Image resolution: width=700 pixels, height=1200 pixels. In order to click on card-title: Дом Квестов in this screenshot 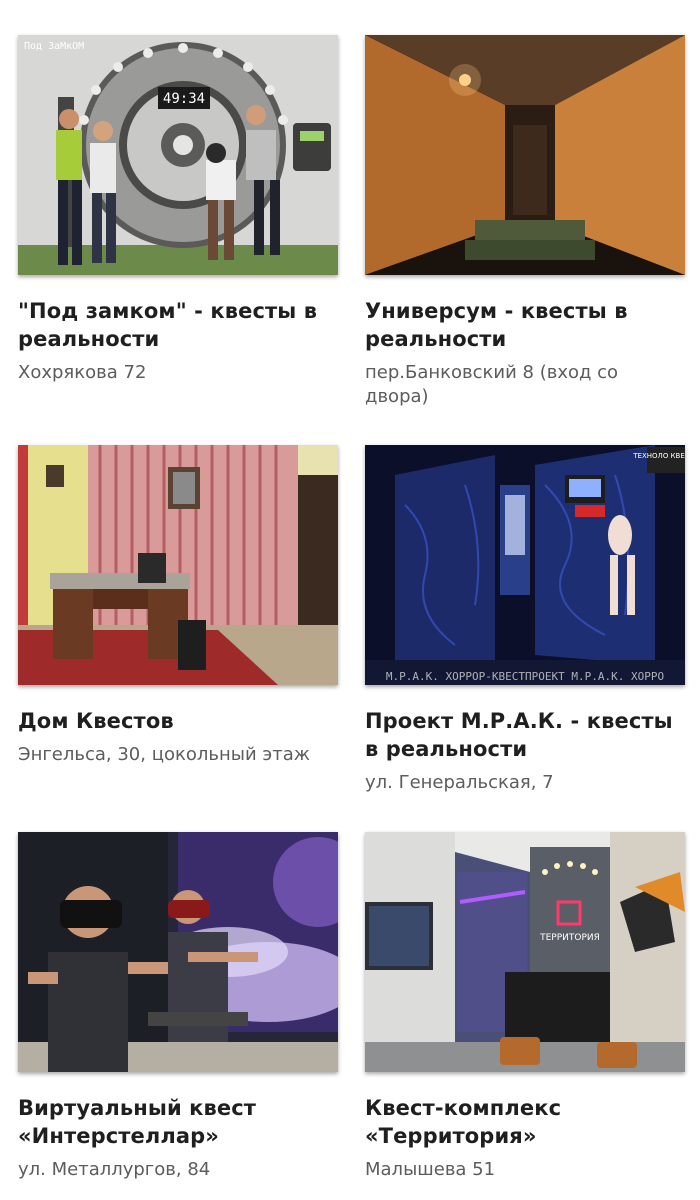, I will do `click(178, 721)`.